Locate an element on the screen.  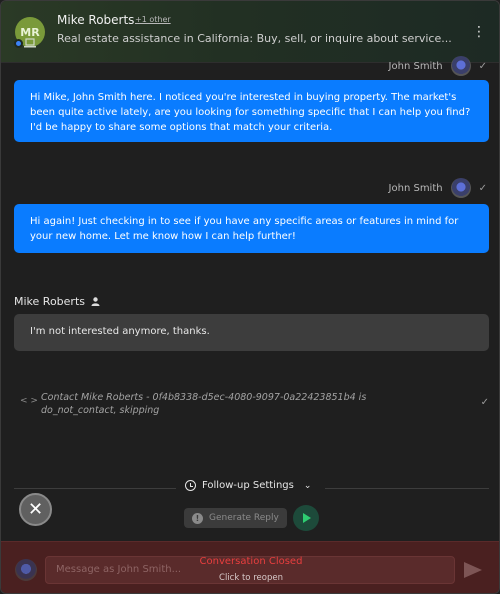
kebab-menu-icon: ⋮ is located at coordinates (479, 32).